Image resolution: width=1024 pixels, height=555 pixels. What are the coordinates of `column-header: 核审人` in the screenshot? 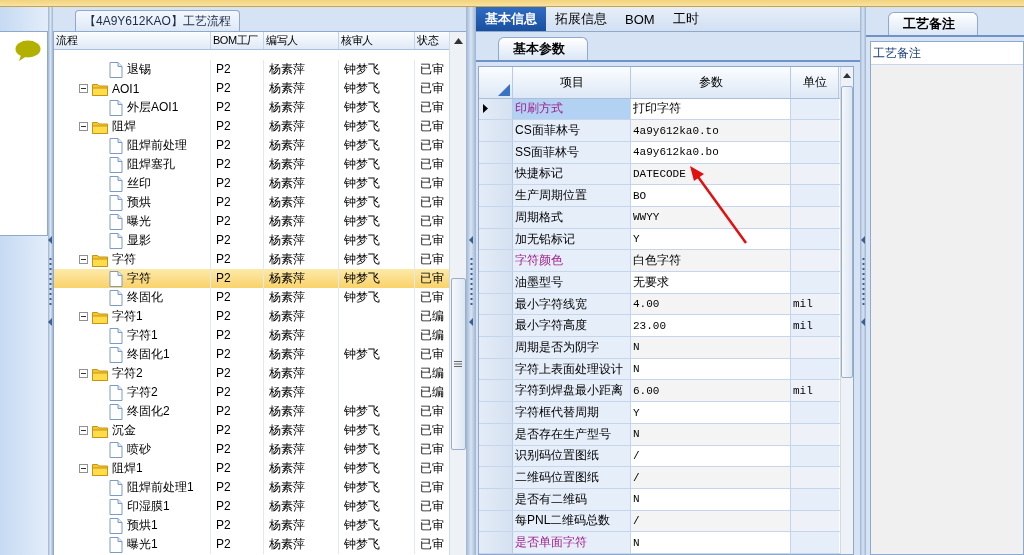 It's located at (377, 40).